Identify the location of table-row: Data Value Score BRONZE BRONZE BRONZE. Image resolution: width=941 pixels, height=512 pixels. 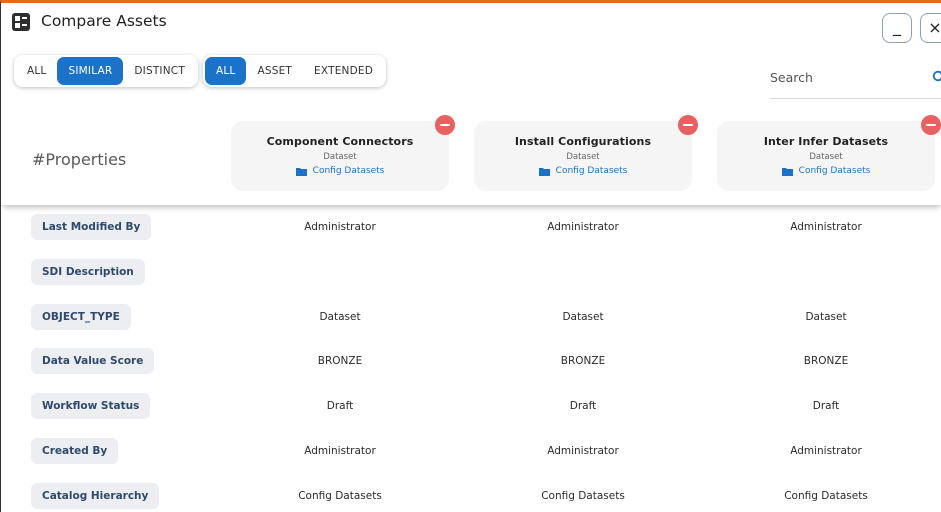
(471, 362).